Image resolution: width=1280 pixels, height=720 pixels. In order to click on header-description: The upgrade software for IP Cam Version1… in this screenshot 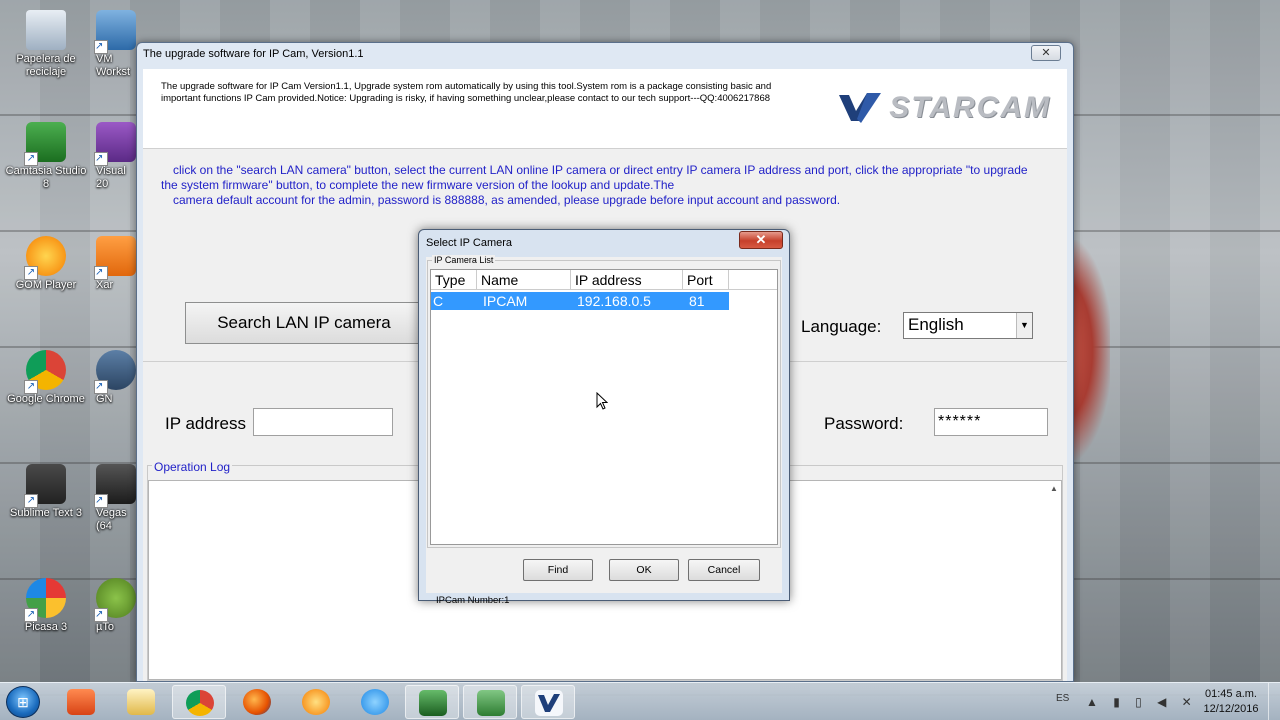, I will do `click(466, 92)`.